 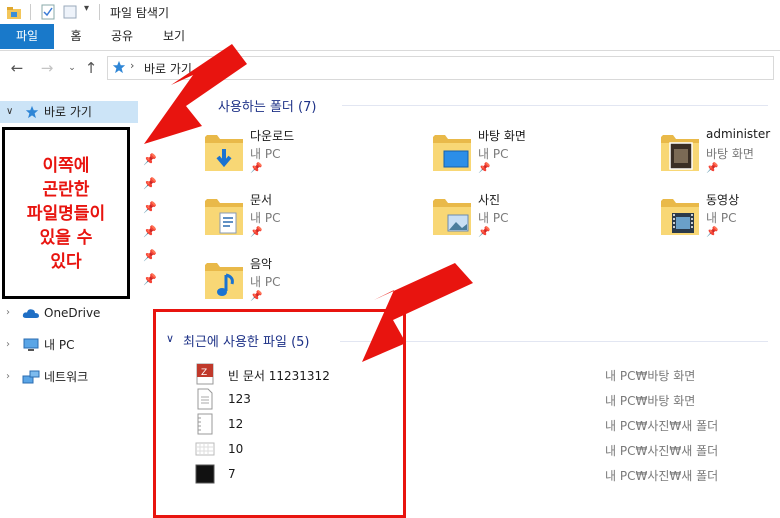 I want to click on tab-file: 파일, so click(x=27, y=36).